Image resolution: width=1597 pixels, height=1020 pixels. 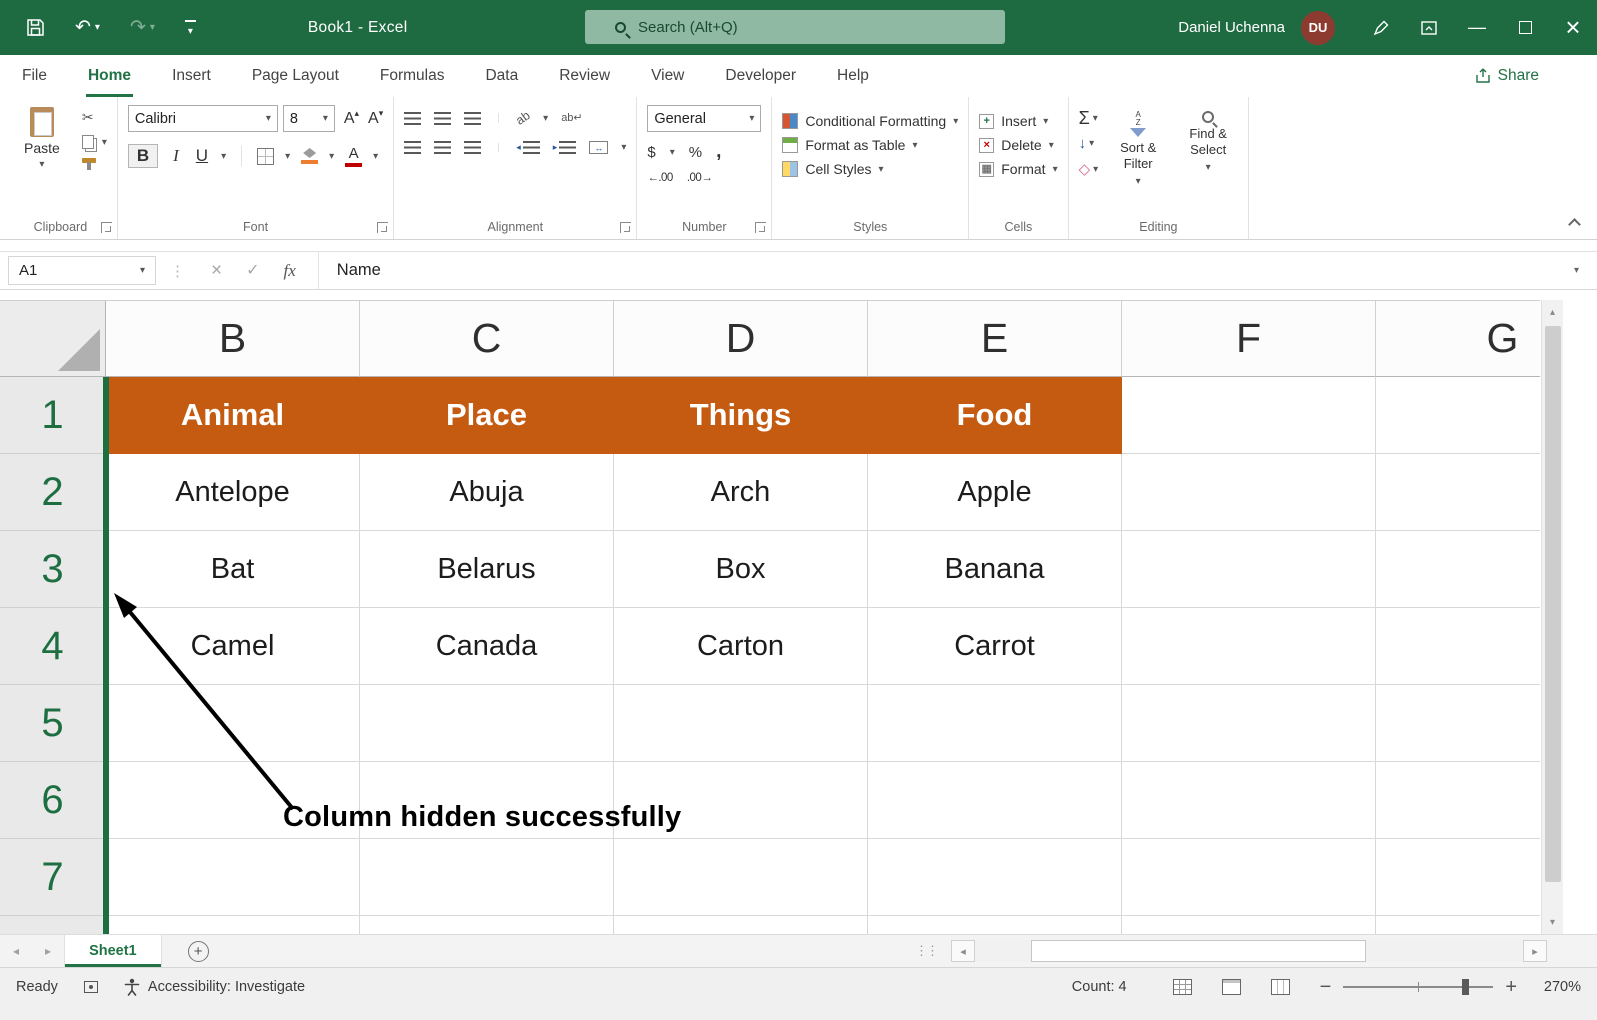 I want to click on zoom-slider-thumb, so click(x=1465, y=987).